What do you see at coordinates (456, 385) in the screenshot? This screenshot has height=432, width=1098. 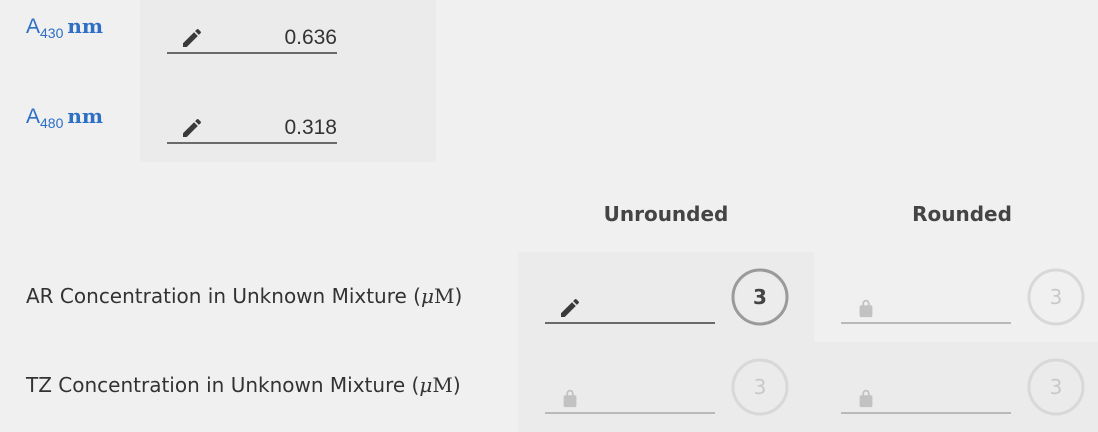 I see `tz-concentration-label-close: )` at bounding box center [456, 385].